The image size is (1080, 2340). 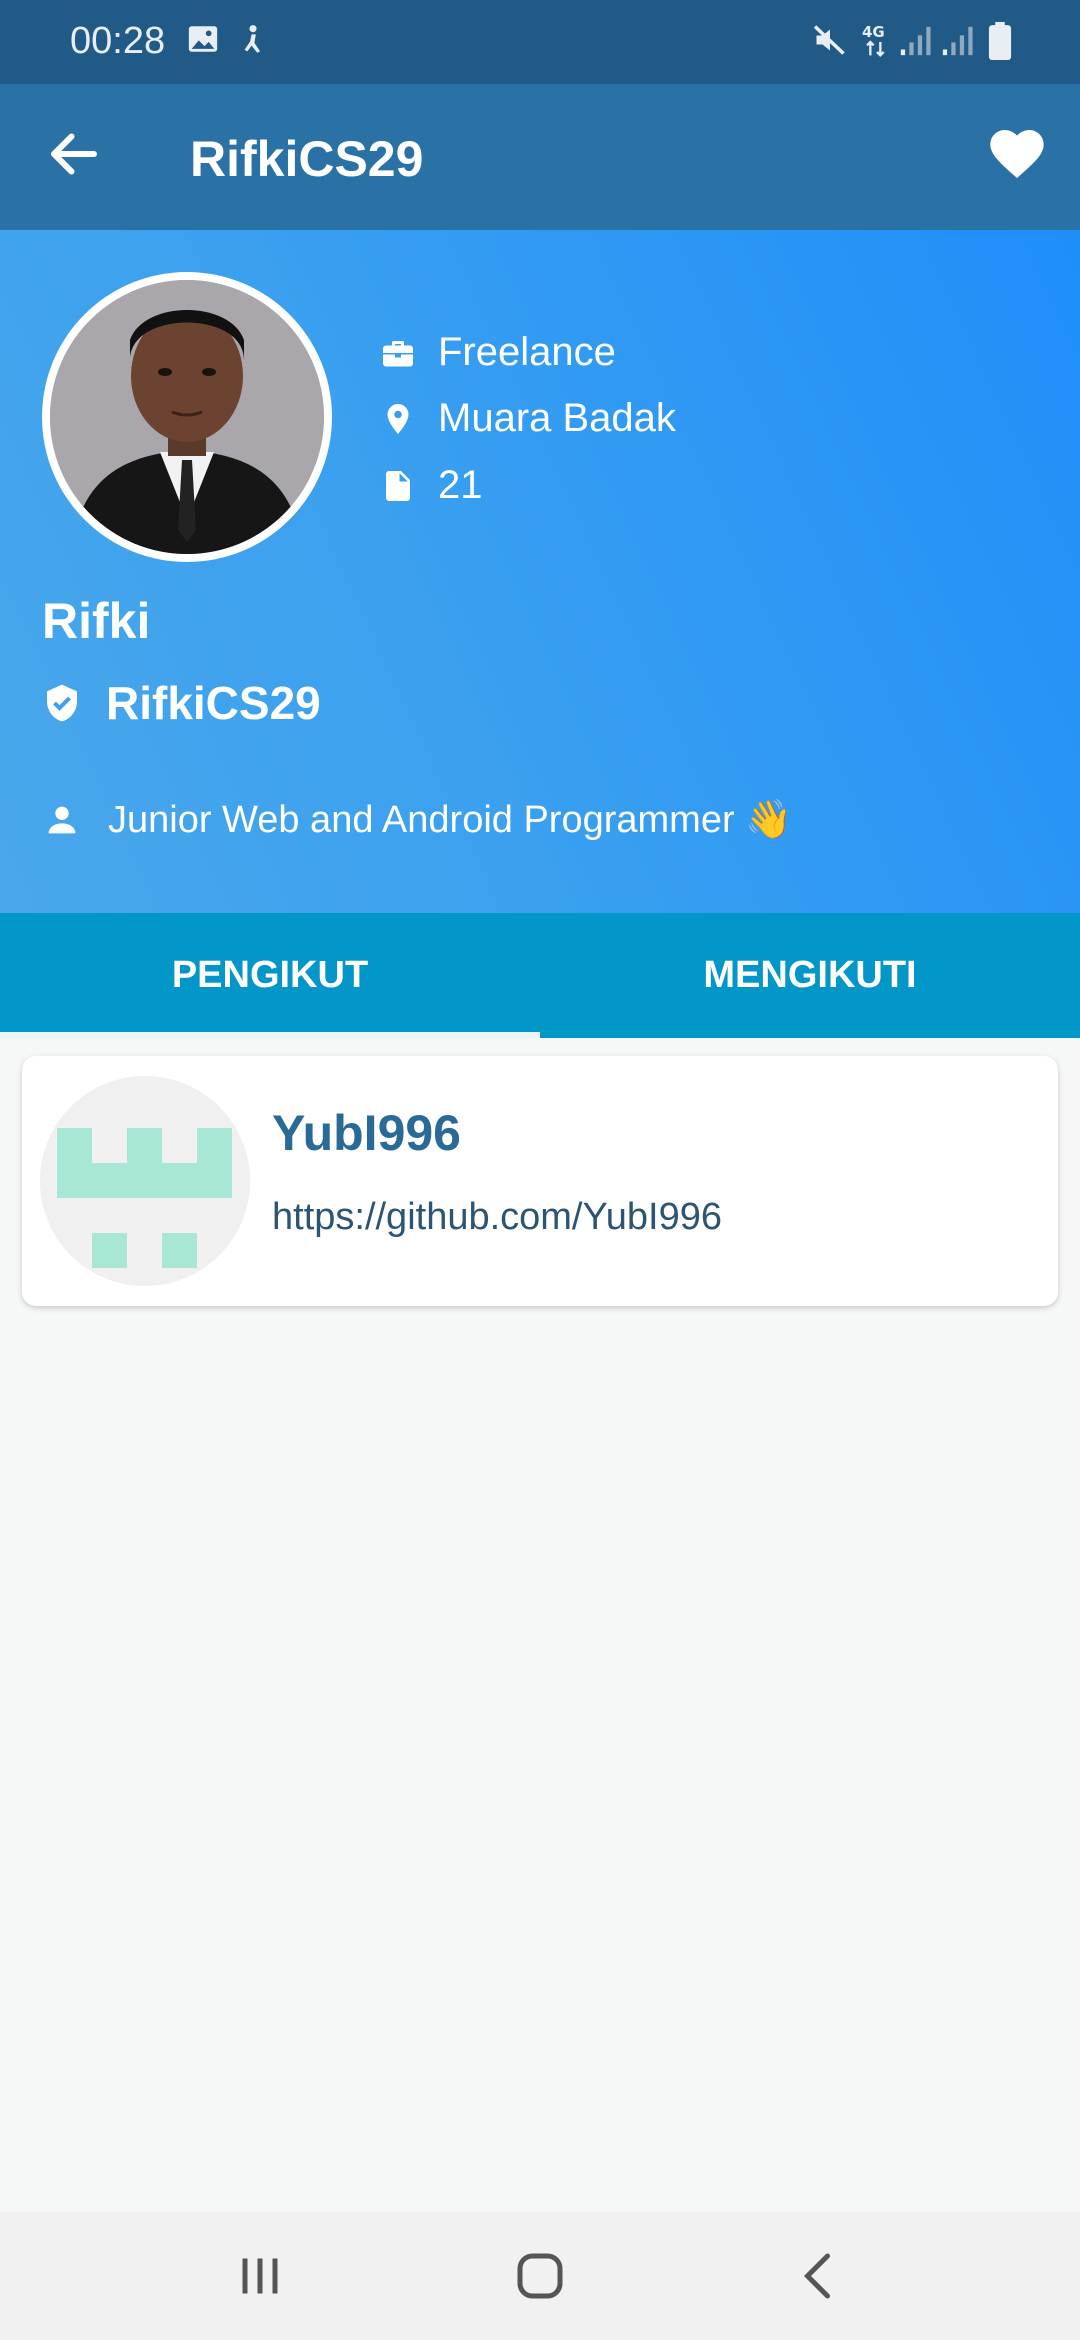 I want to click on profile-photo, so click(x=187, y=417).